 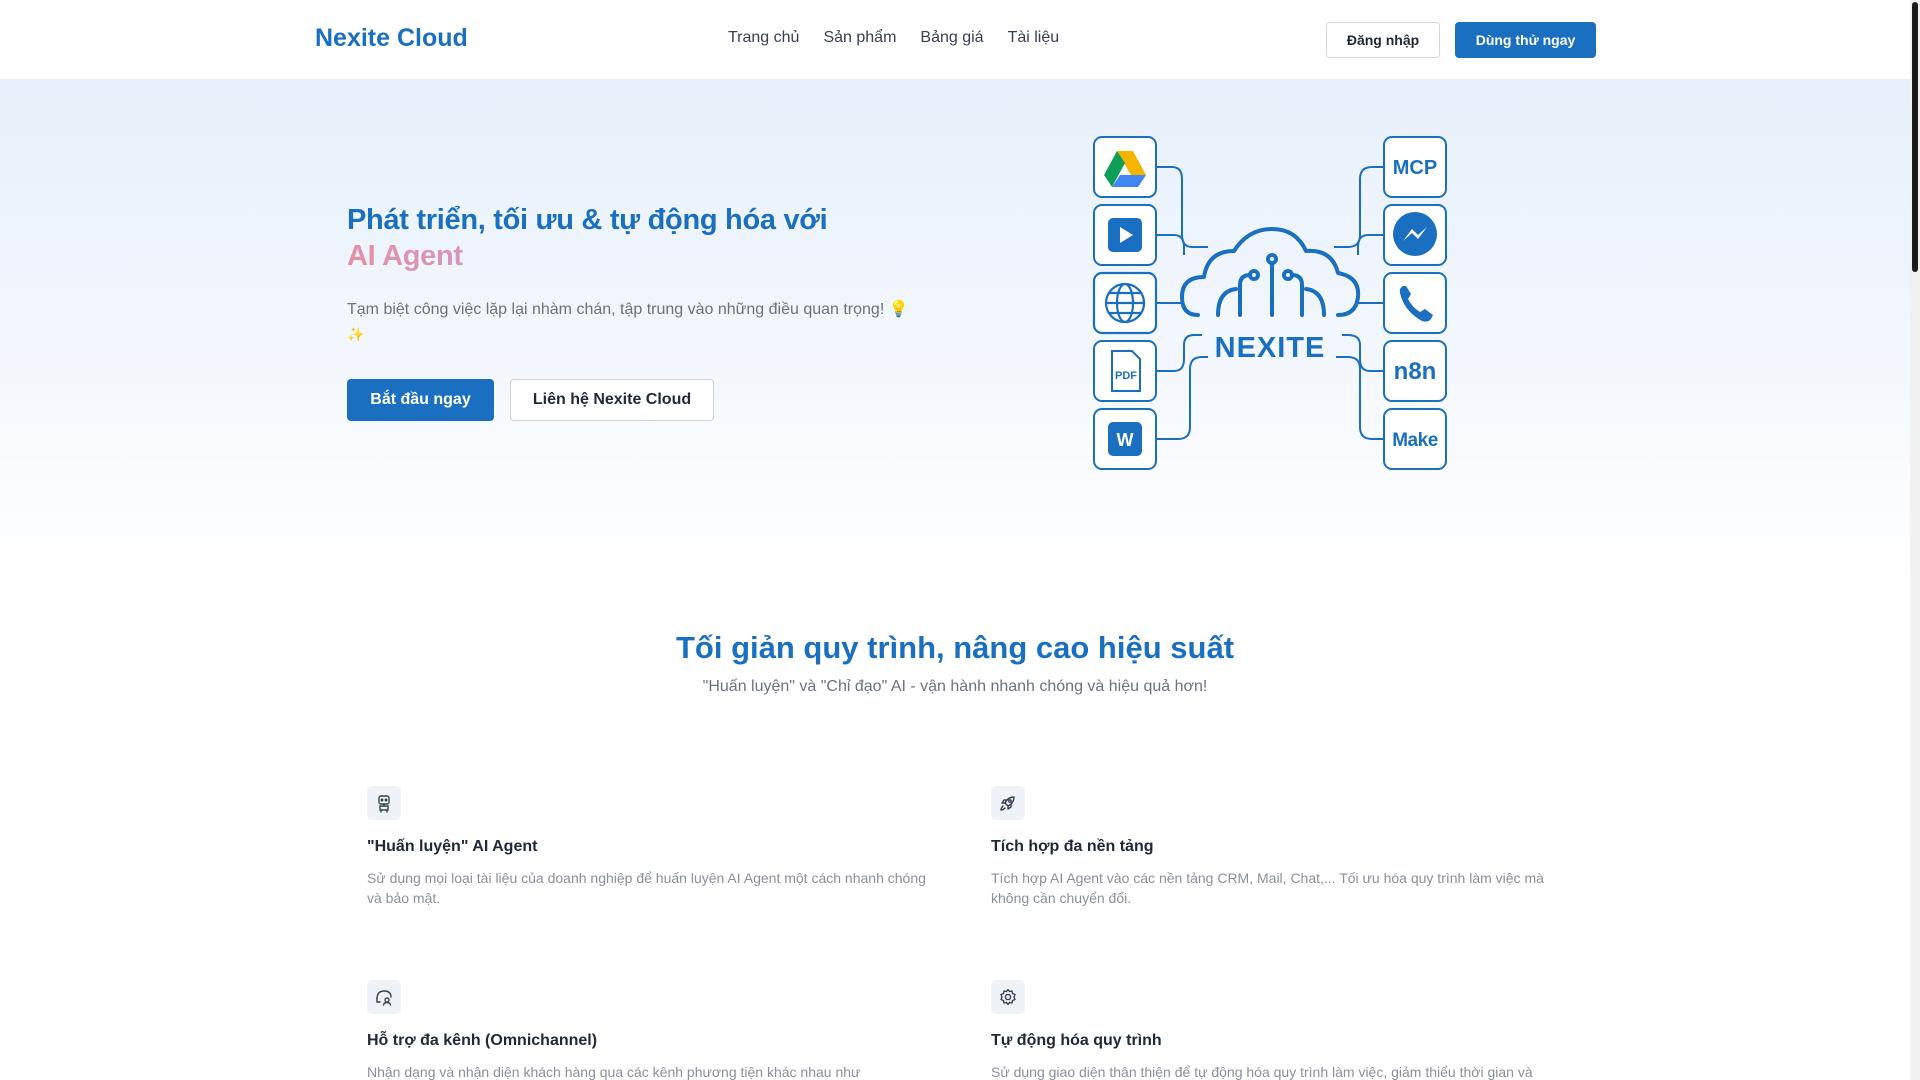 I want to click on feature-title: Tự động hóa quy trình, so click(x=1076, y=1040).